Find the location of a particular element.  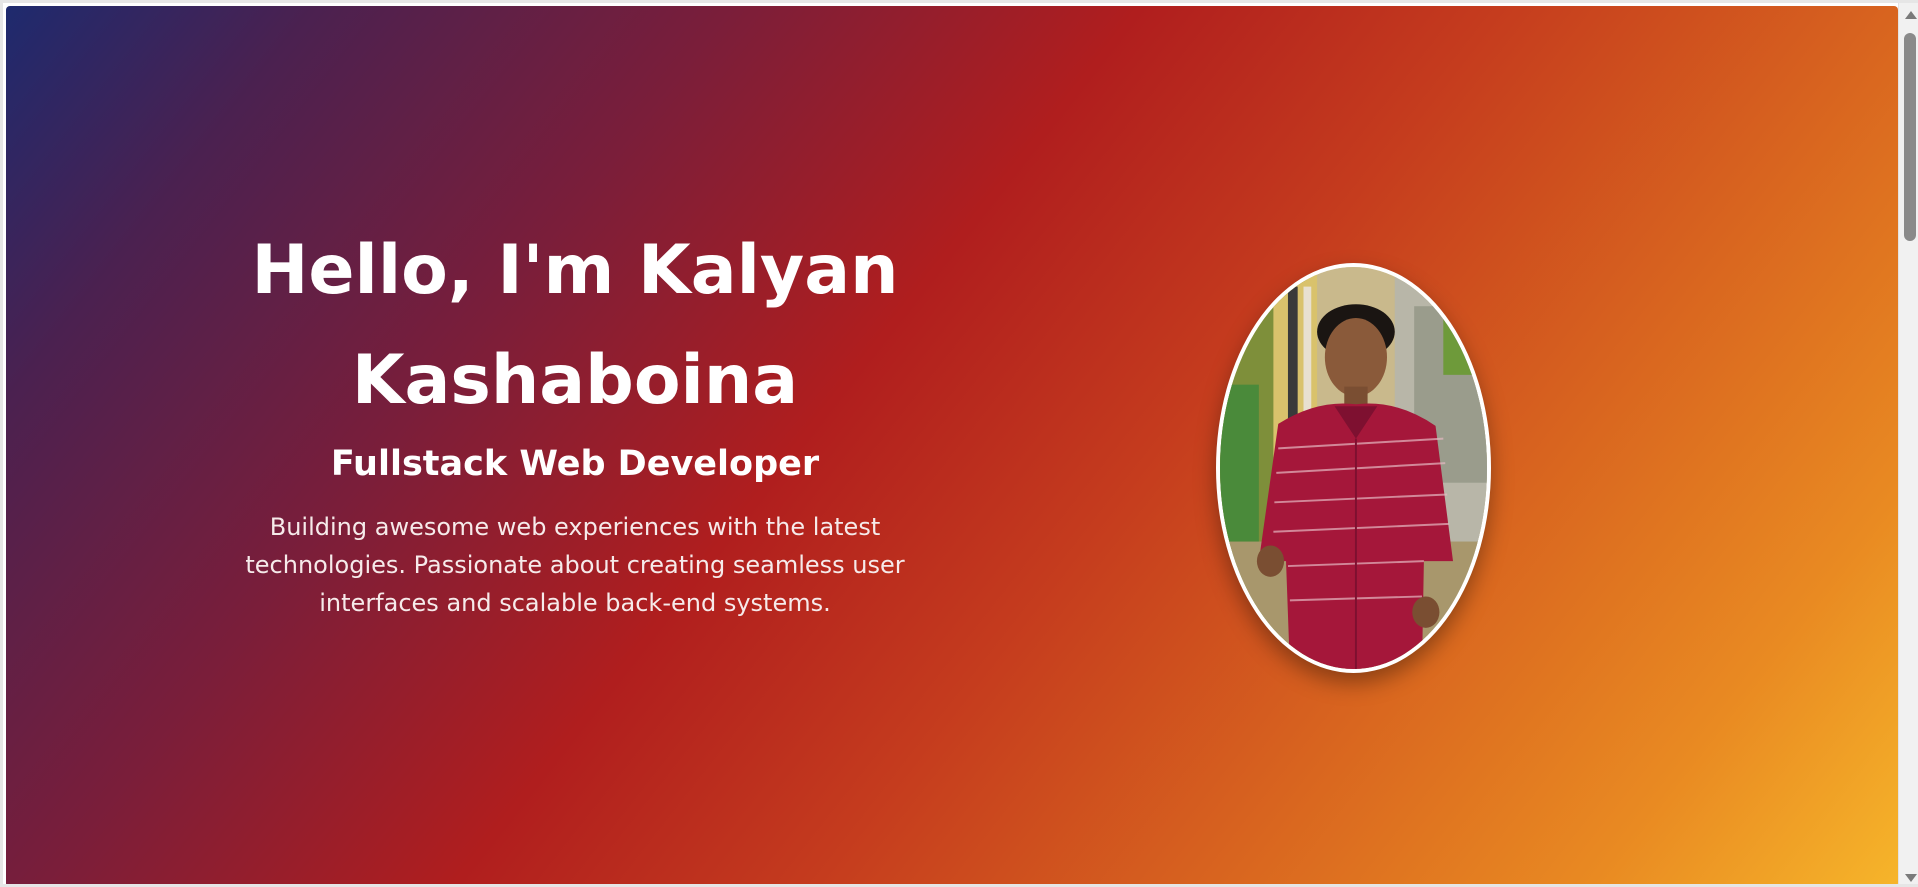

scroll-up-arrow-icon is located at coordinates (1911, 15).